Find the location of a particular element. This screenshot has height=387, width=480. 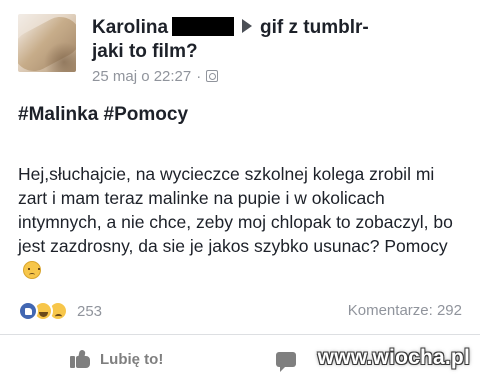

reaction-count: 253 is located at coordinates (89, 311).